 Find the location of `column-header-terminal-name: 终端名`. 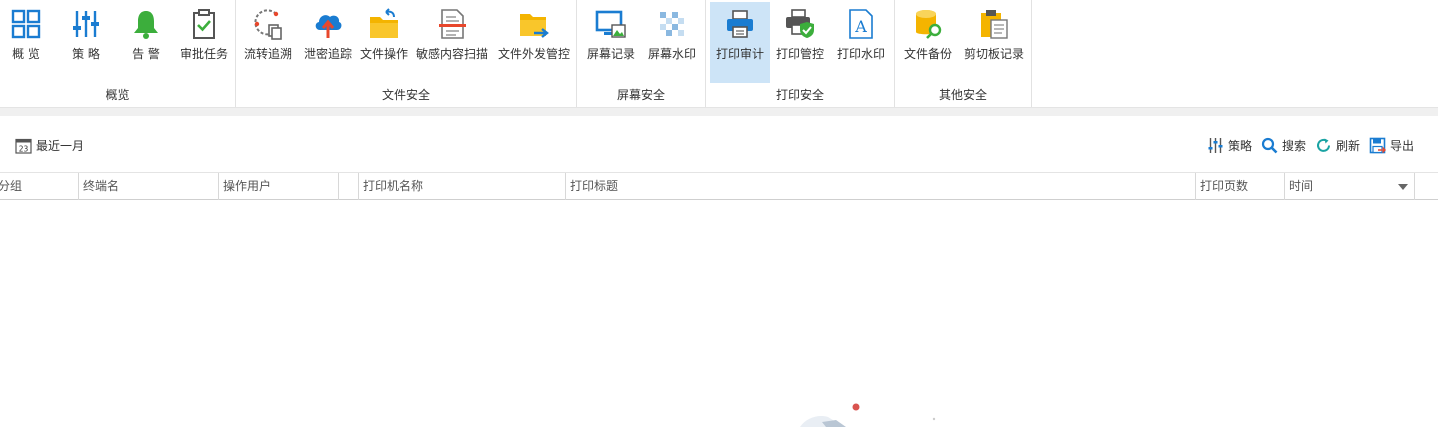

column-header-terminal-name: 终端名 is located at coordinates (148, 186).